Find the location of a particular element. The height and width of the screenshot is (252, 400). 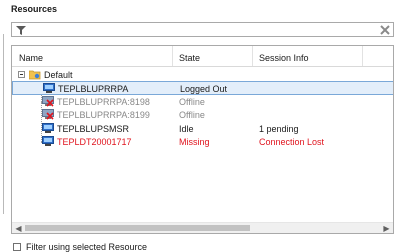

checkbox-label: Filter using selected Resource is located at coordinates (86, 247).